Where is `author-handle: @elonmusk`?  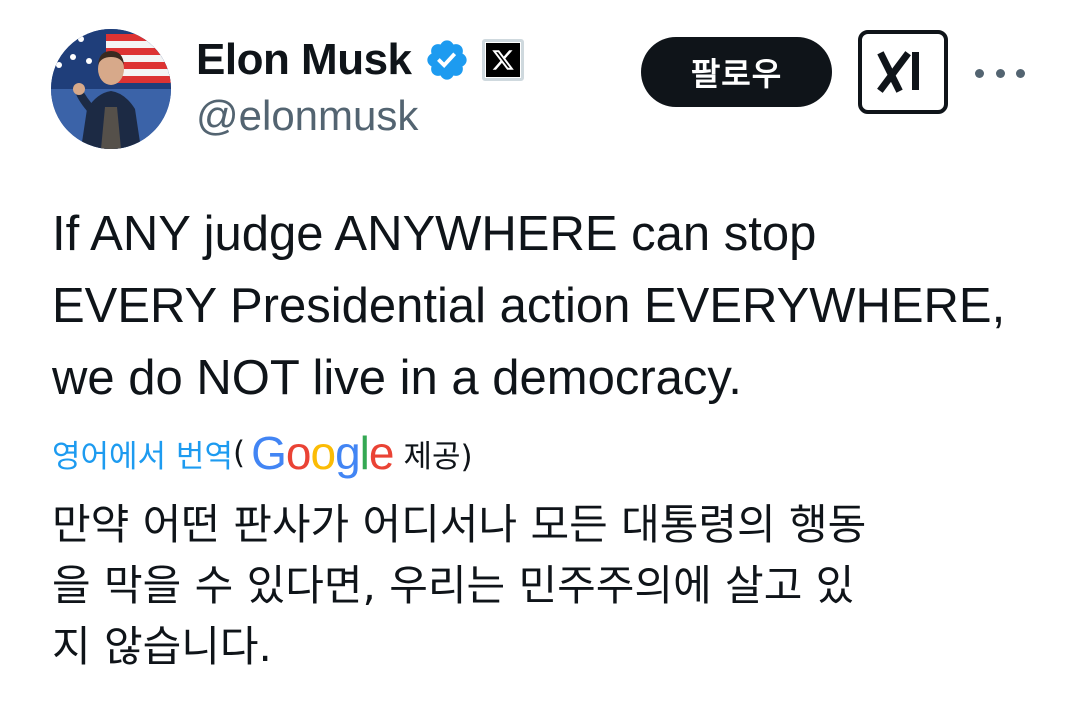
author-handle: @elonmusk is located at coordinates (307, 116).